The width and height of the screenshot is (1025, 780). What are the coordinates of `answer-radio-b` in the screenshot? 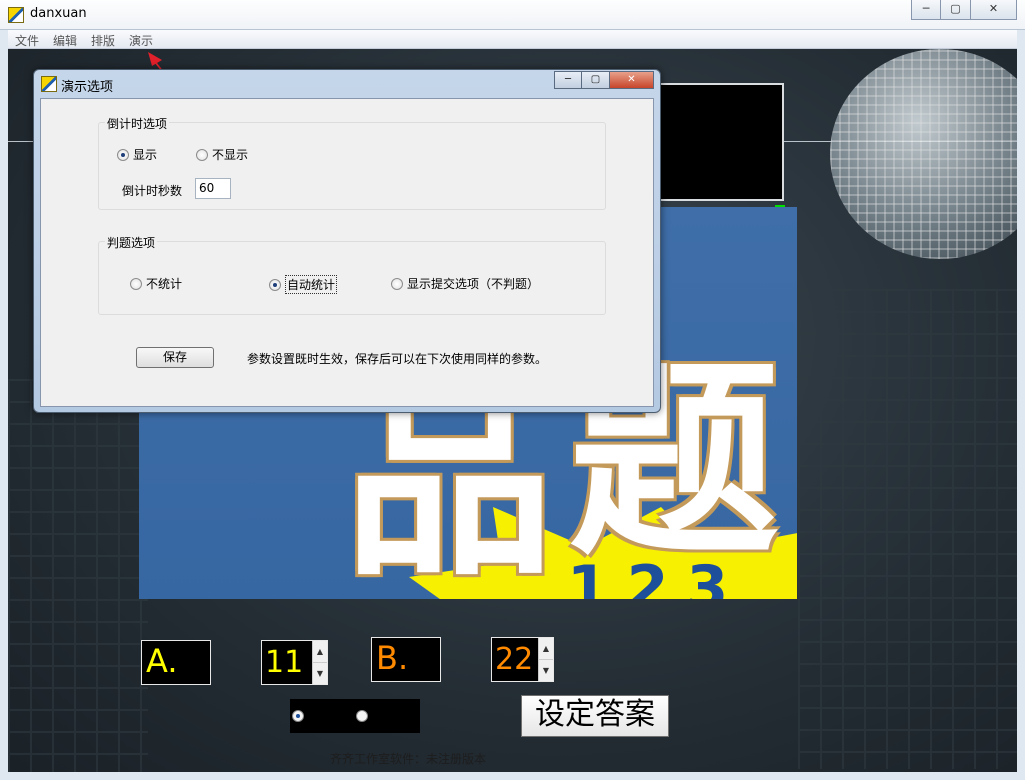 It's located at (362, 716).